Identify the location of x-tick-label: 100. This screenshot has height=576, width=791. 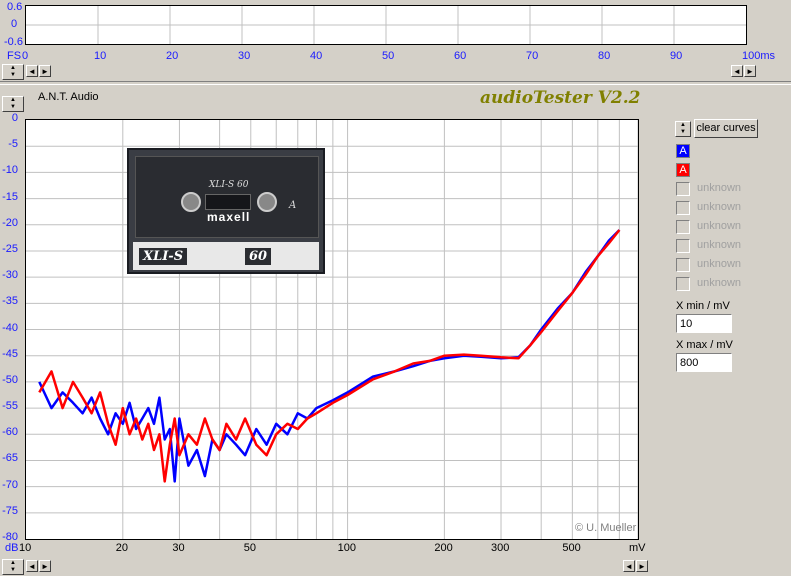
(346, 548).